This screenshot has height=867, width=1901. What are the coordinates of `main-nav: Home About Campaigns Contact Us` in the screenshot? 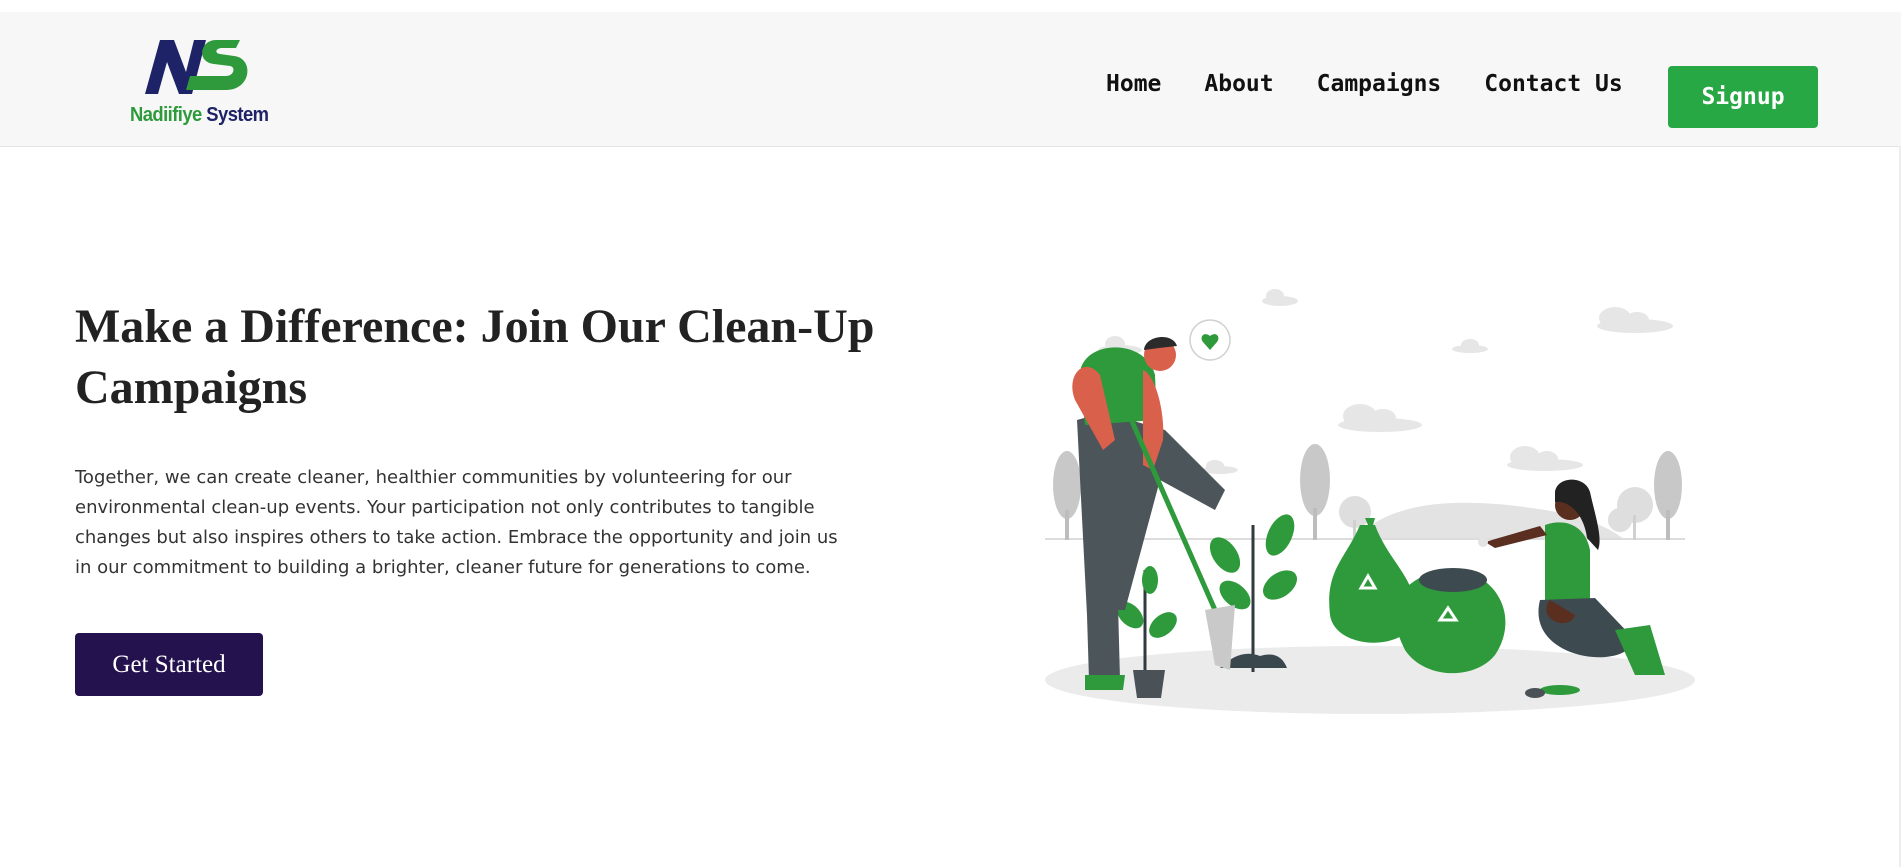 It's located at (1386, 84).